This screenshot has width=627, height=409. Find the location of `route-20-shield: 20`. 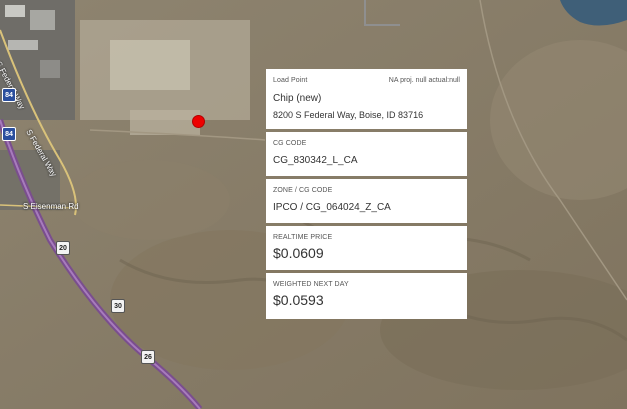

route-20-shield: 20 is located at coordinates (63, 248).